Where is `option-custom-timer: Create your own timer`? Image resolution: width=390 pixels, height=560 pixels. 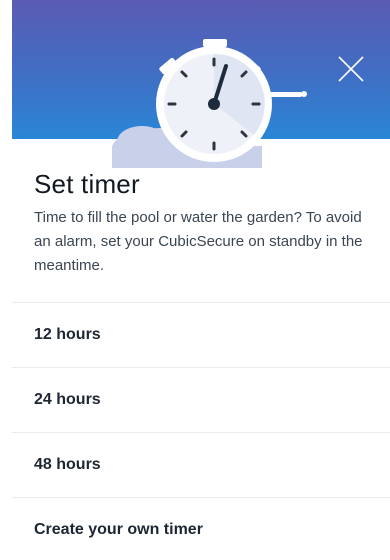
option-custom-timer: Create your own timer is located at coordinates (201, 528).